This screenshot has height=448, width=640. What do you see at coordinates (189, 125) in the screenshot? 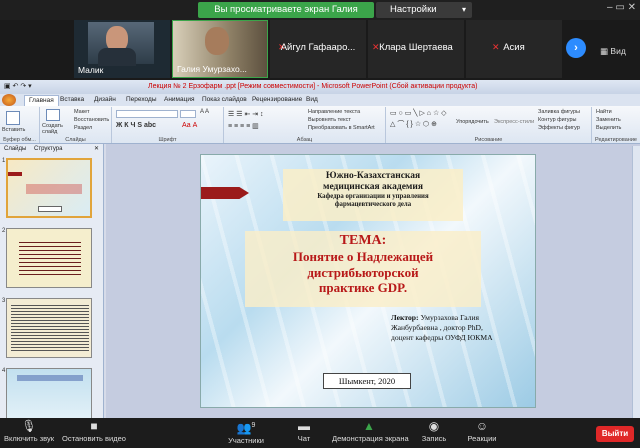
I see `font-color-button: Аа A` at bounding box center [189, 125].